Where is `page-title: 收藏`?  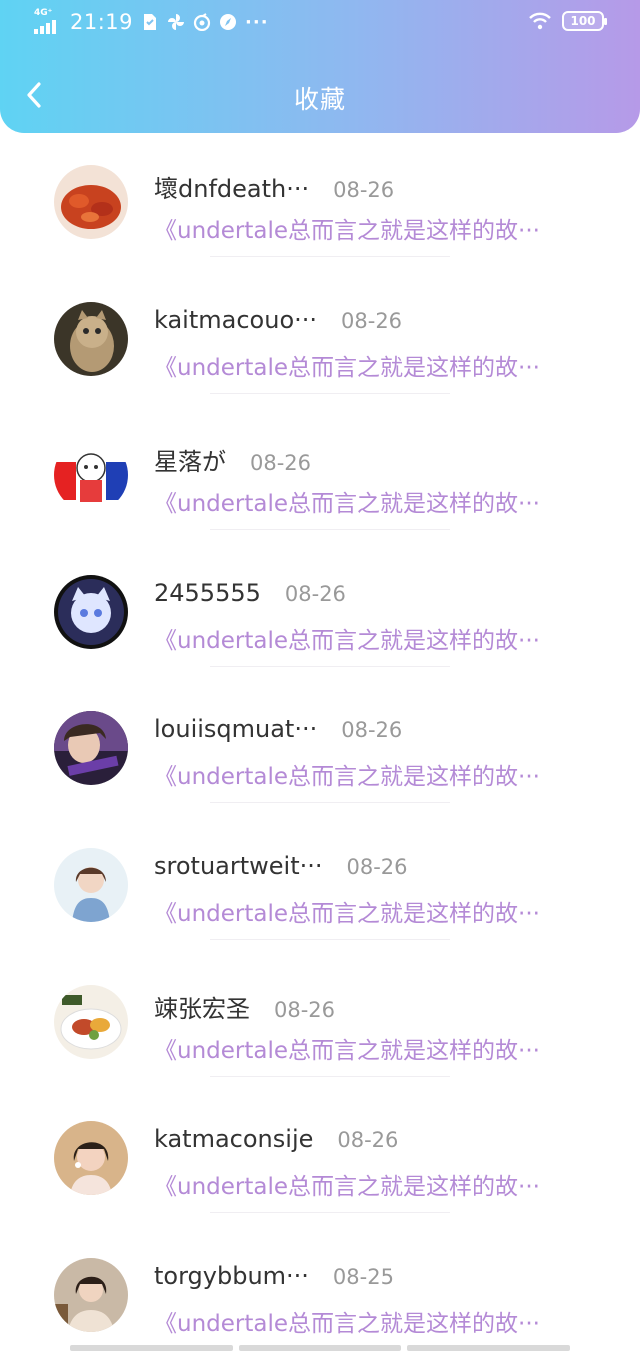 page-title: 收藏 is located at coordinates (319, 99).